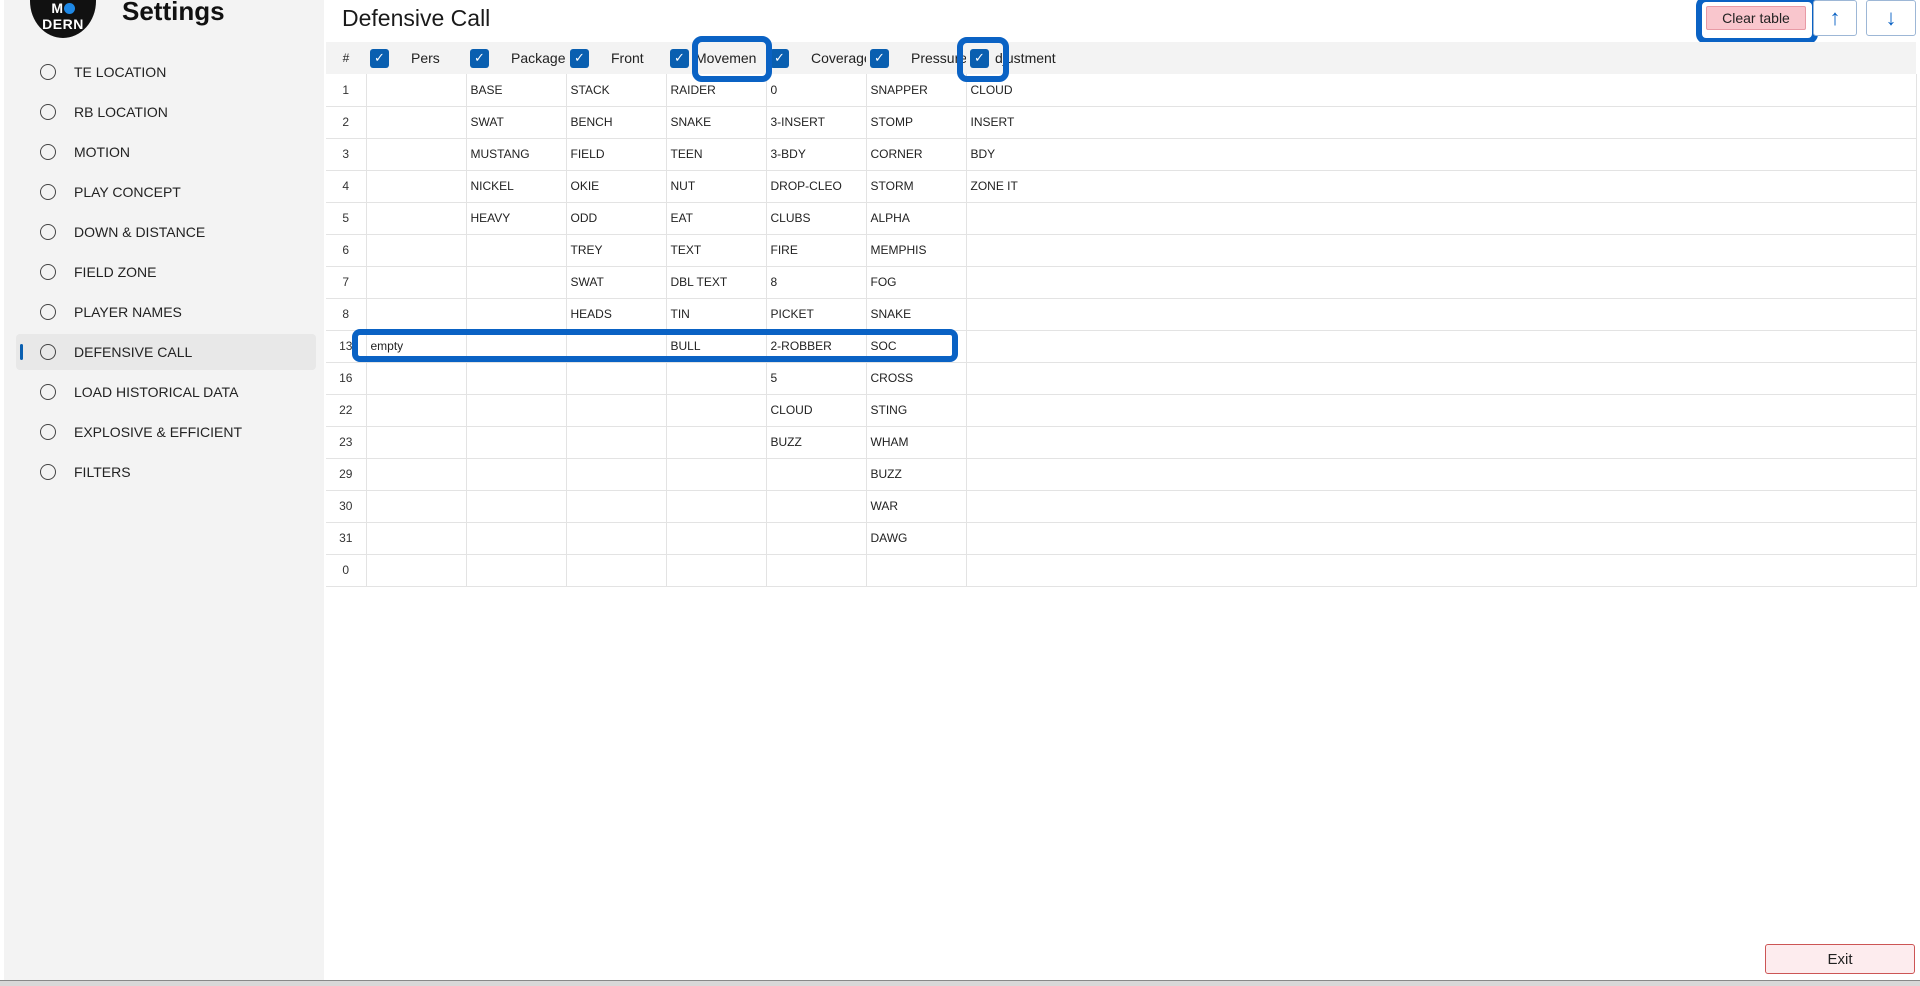 This screenshot has height=986, width=1920. I want to click on table-cell: SOC, so click(916, 346).